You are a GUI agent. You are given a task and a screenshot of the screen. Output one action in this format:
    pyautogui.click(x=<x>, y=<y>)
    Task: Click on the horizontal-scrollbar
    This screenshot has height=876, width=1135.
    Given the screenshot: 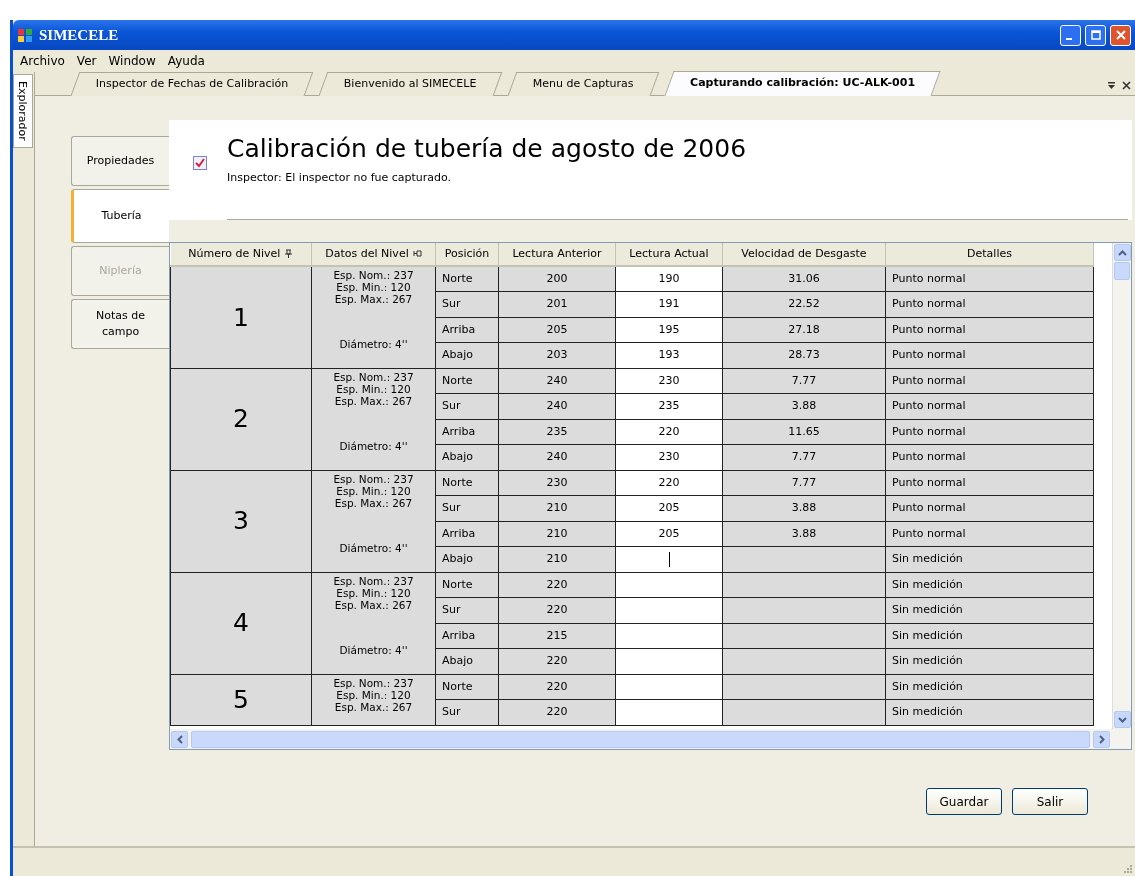 What is the action you would take?
    pyautogui.click(x=650, y=739)
    